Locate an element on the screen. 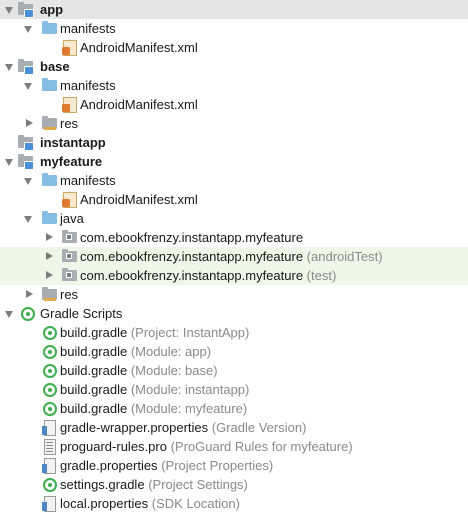 Image resolution: width=468 pixels, height=516 pixels. file-hint: (Project: InstantApp) is located at coordinates (190, 332).